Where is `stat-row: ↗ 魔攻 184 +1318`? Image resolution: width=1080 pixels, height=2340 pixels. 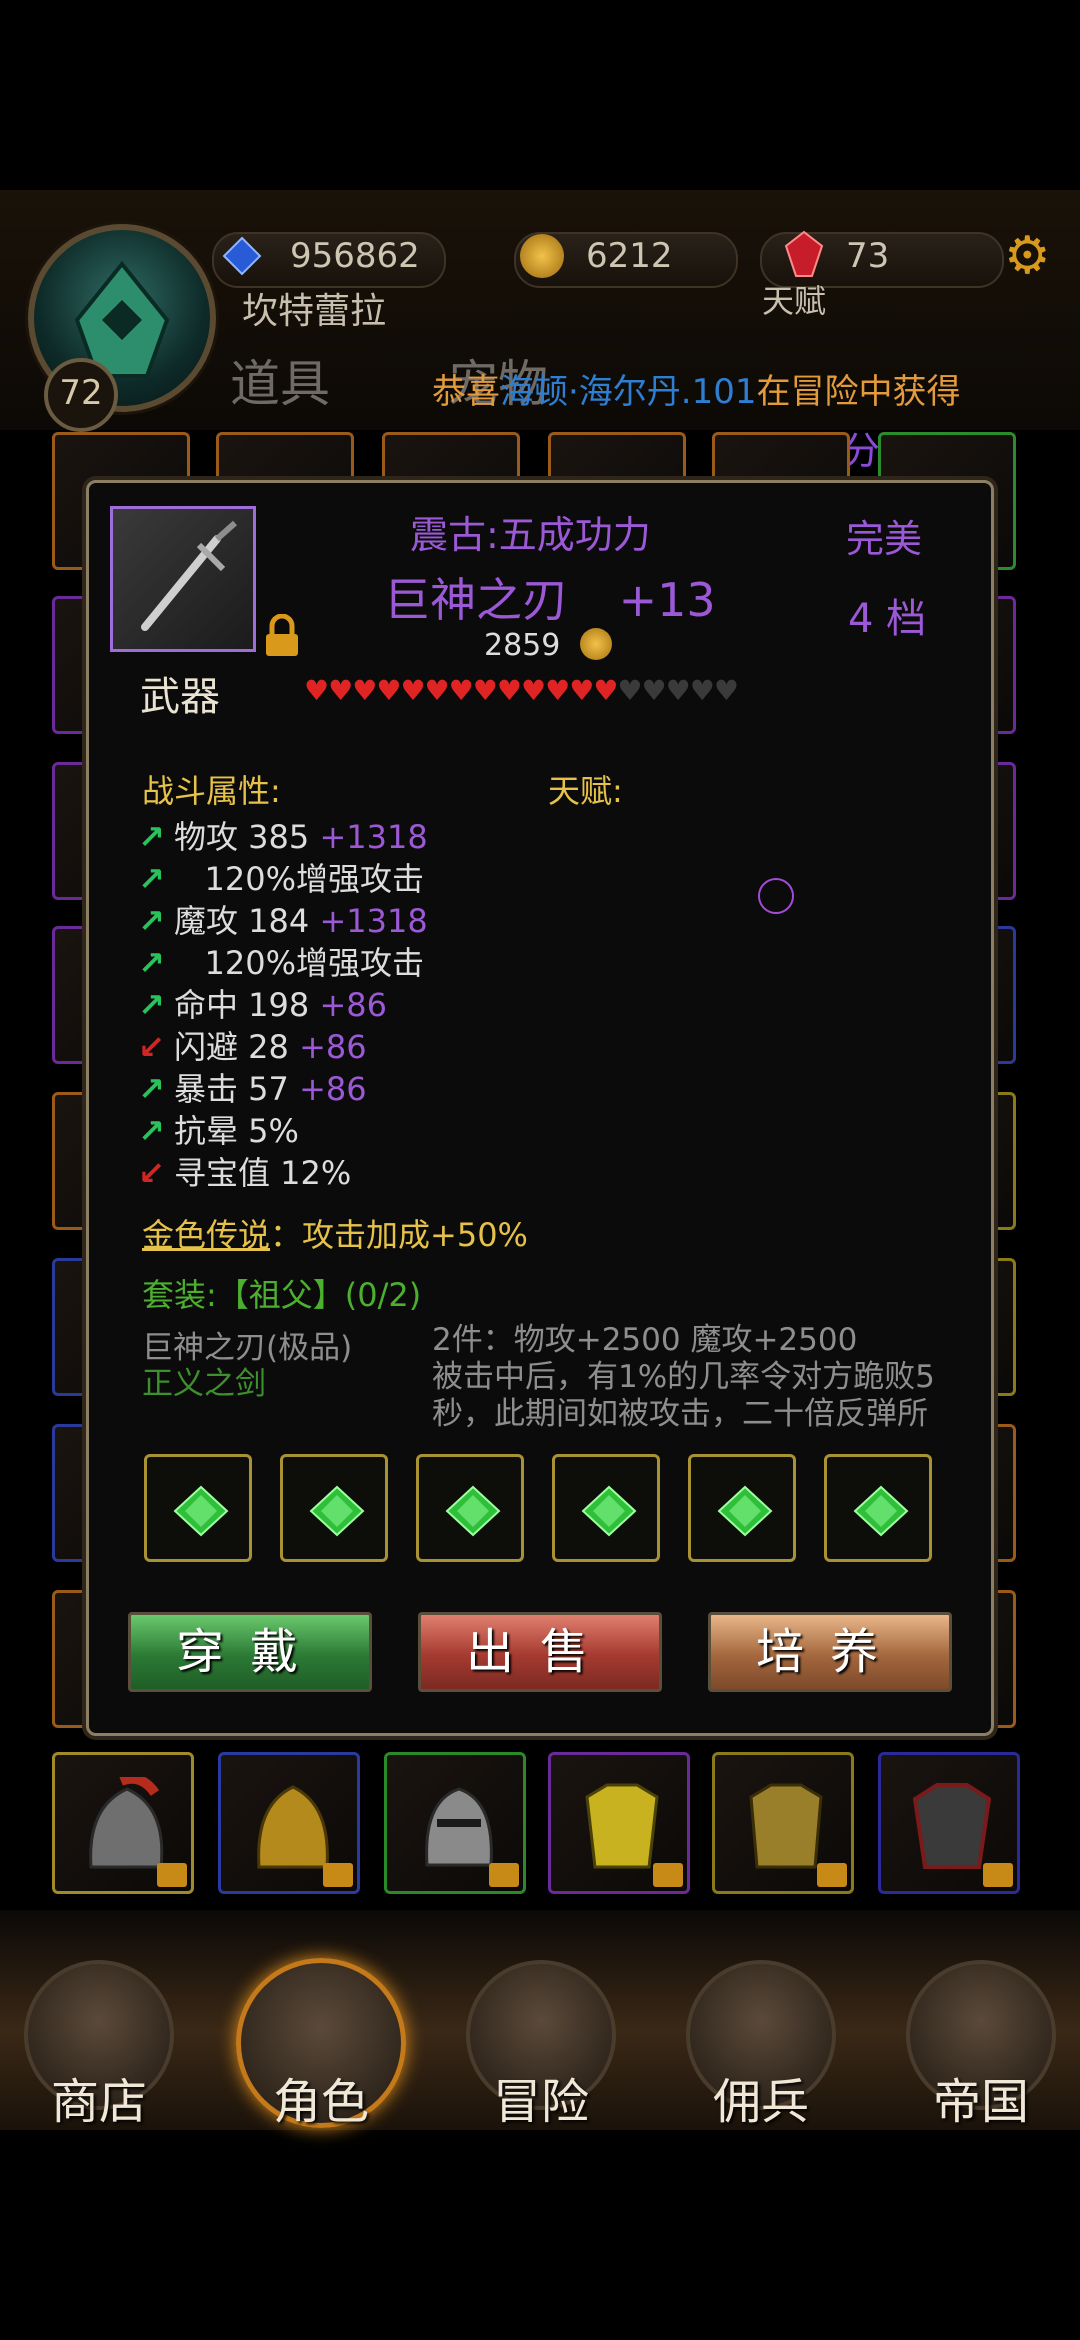 stat-row: ↗ 魔攻 184 +1318 is located at coordinates (283, 919).